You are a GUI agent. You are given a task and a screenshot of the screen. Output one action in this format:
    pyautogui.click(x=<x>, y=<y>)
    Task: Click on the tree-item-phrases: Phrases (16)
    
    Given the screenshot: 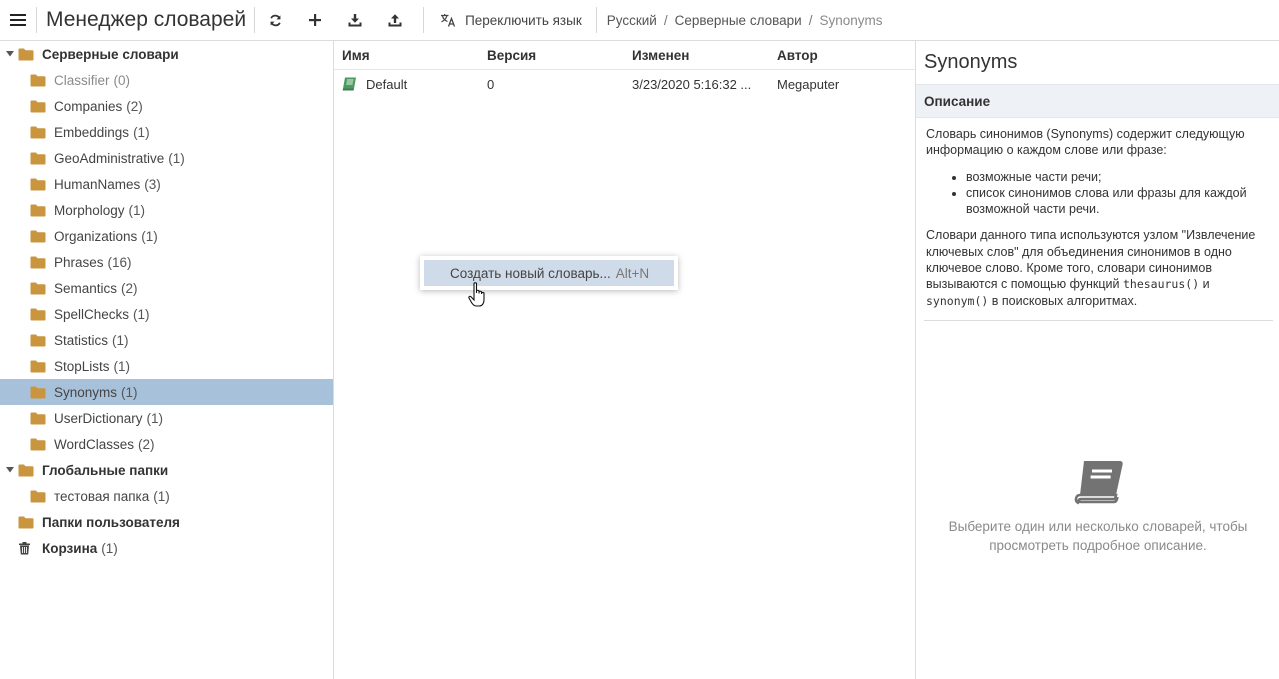 What is the action you would take?
    pyautogui.click(x=166, y=262)
    